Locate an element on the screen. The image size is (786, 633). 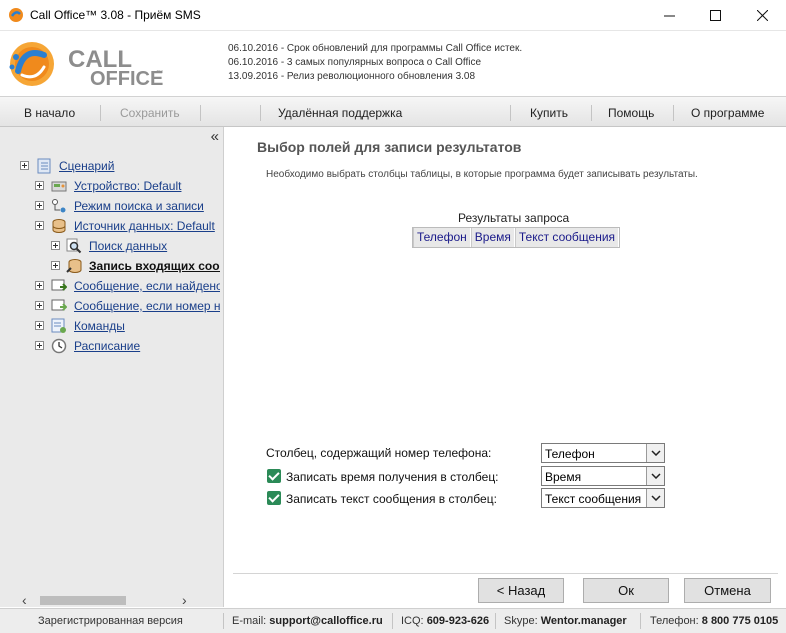
back-button: < Назад is located at coordinates (521, 590).